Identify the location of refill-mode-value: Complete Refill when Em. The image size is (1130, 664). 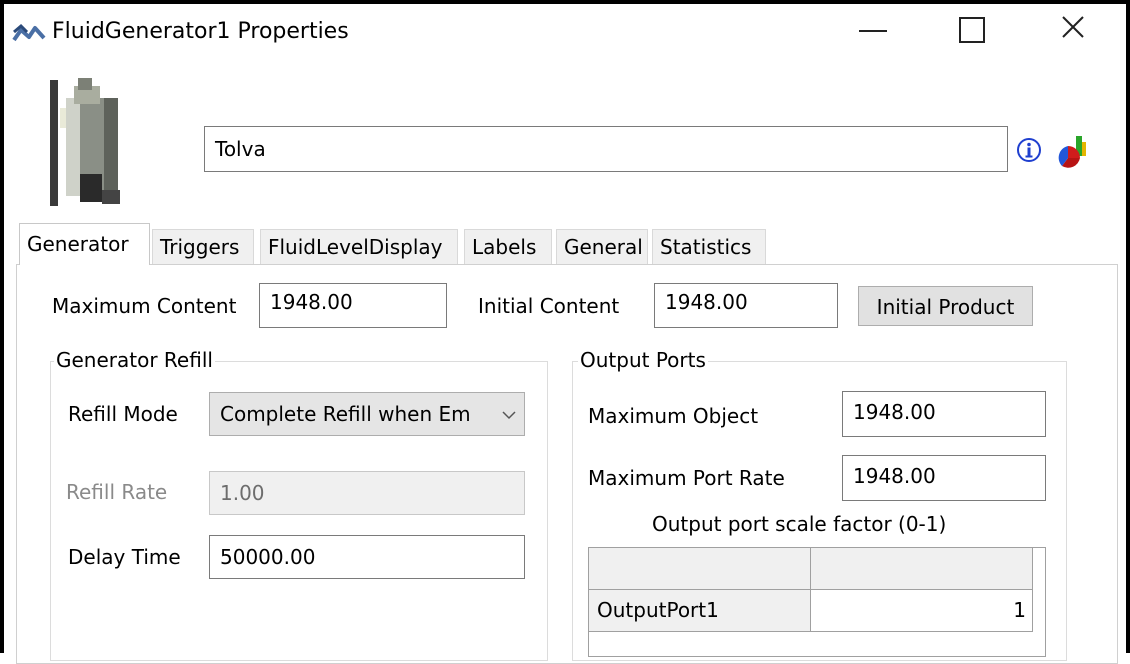
(345, 414).